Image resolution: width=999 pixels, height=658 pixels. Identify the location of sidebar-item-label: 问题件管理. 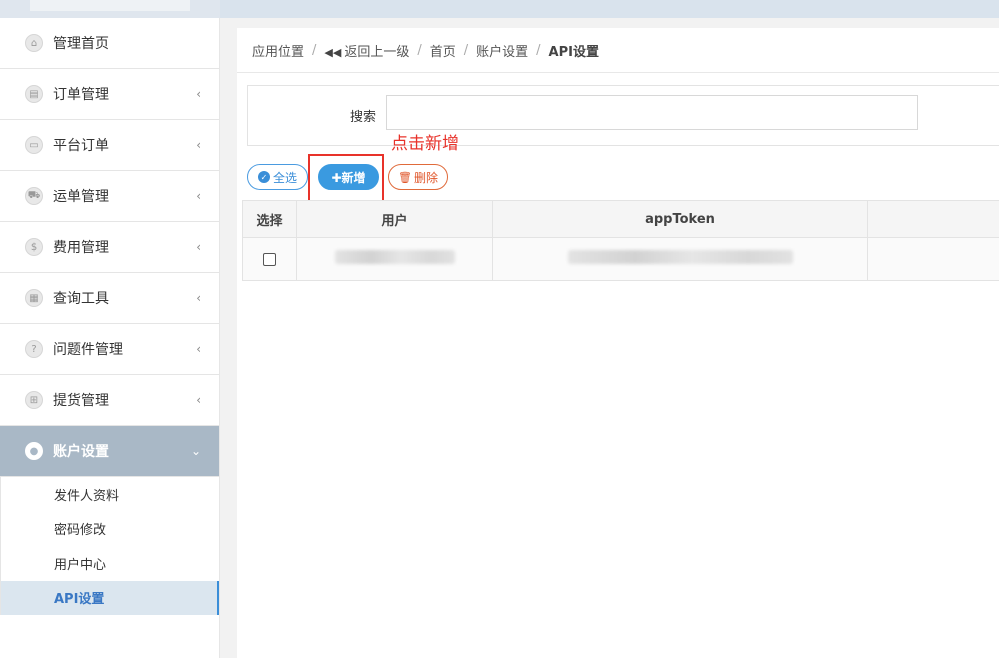
(88, 350).